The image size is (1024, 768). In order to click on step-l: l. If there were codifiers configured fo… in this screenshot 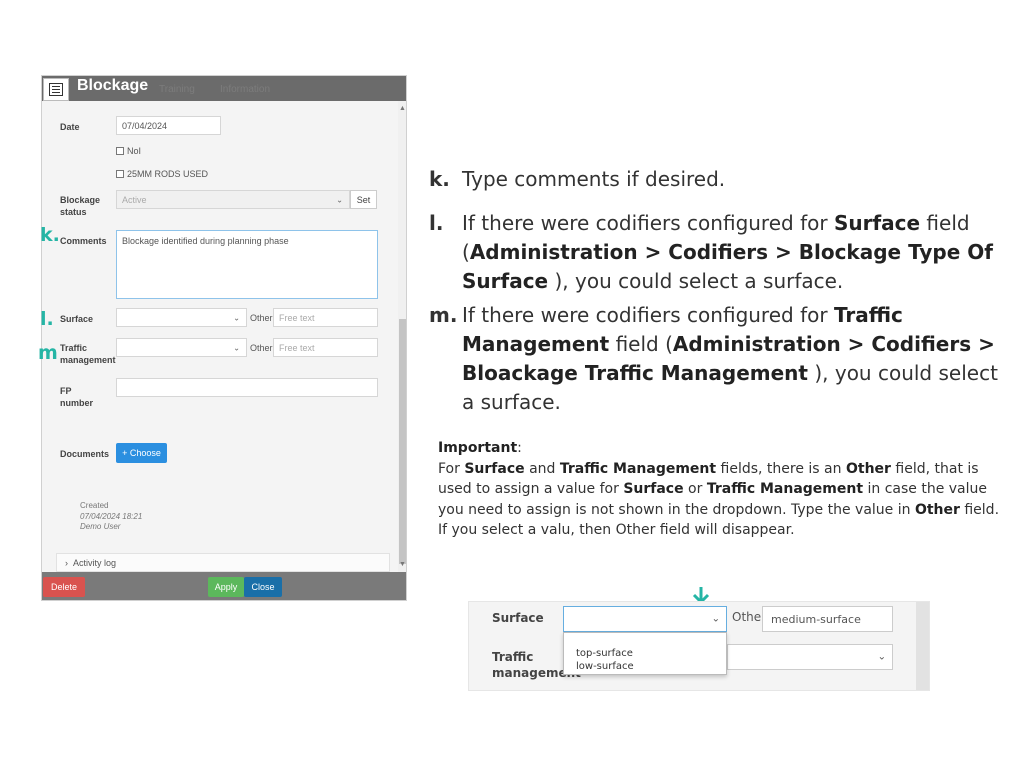, I will do `click(714, 252)`.